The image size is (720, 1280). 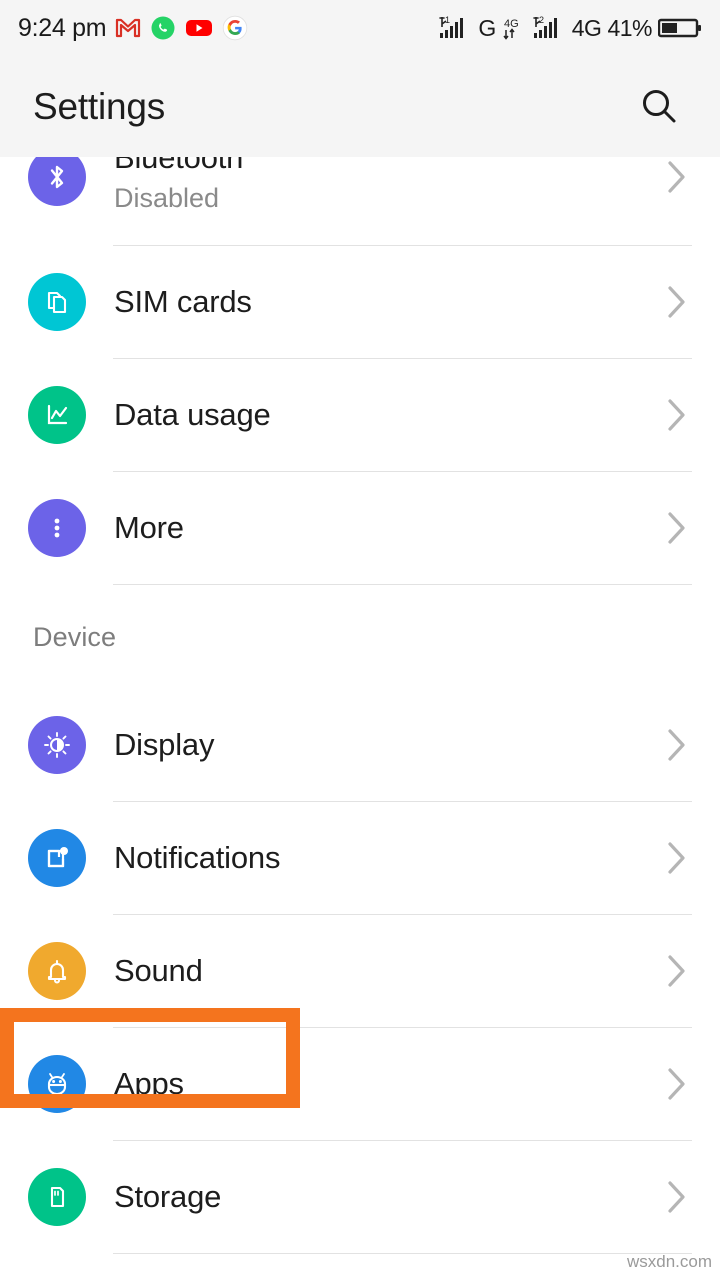 What do you see at coordinates (455, 28) in the screenshot?
I see `signal-bars-sim1-icon: 1` at bounding box center [455, 28].